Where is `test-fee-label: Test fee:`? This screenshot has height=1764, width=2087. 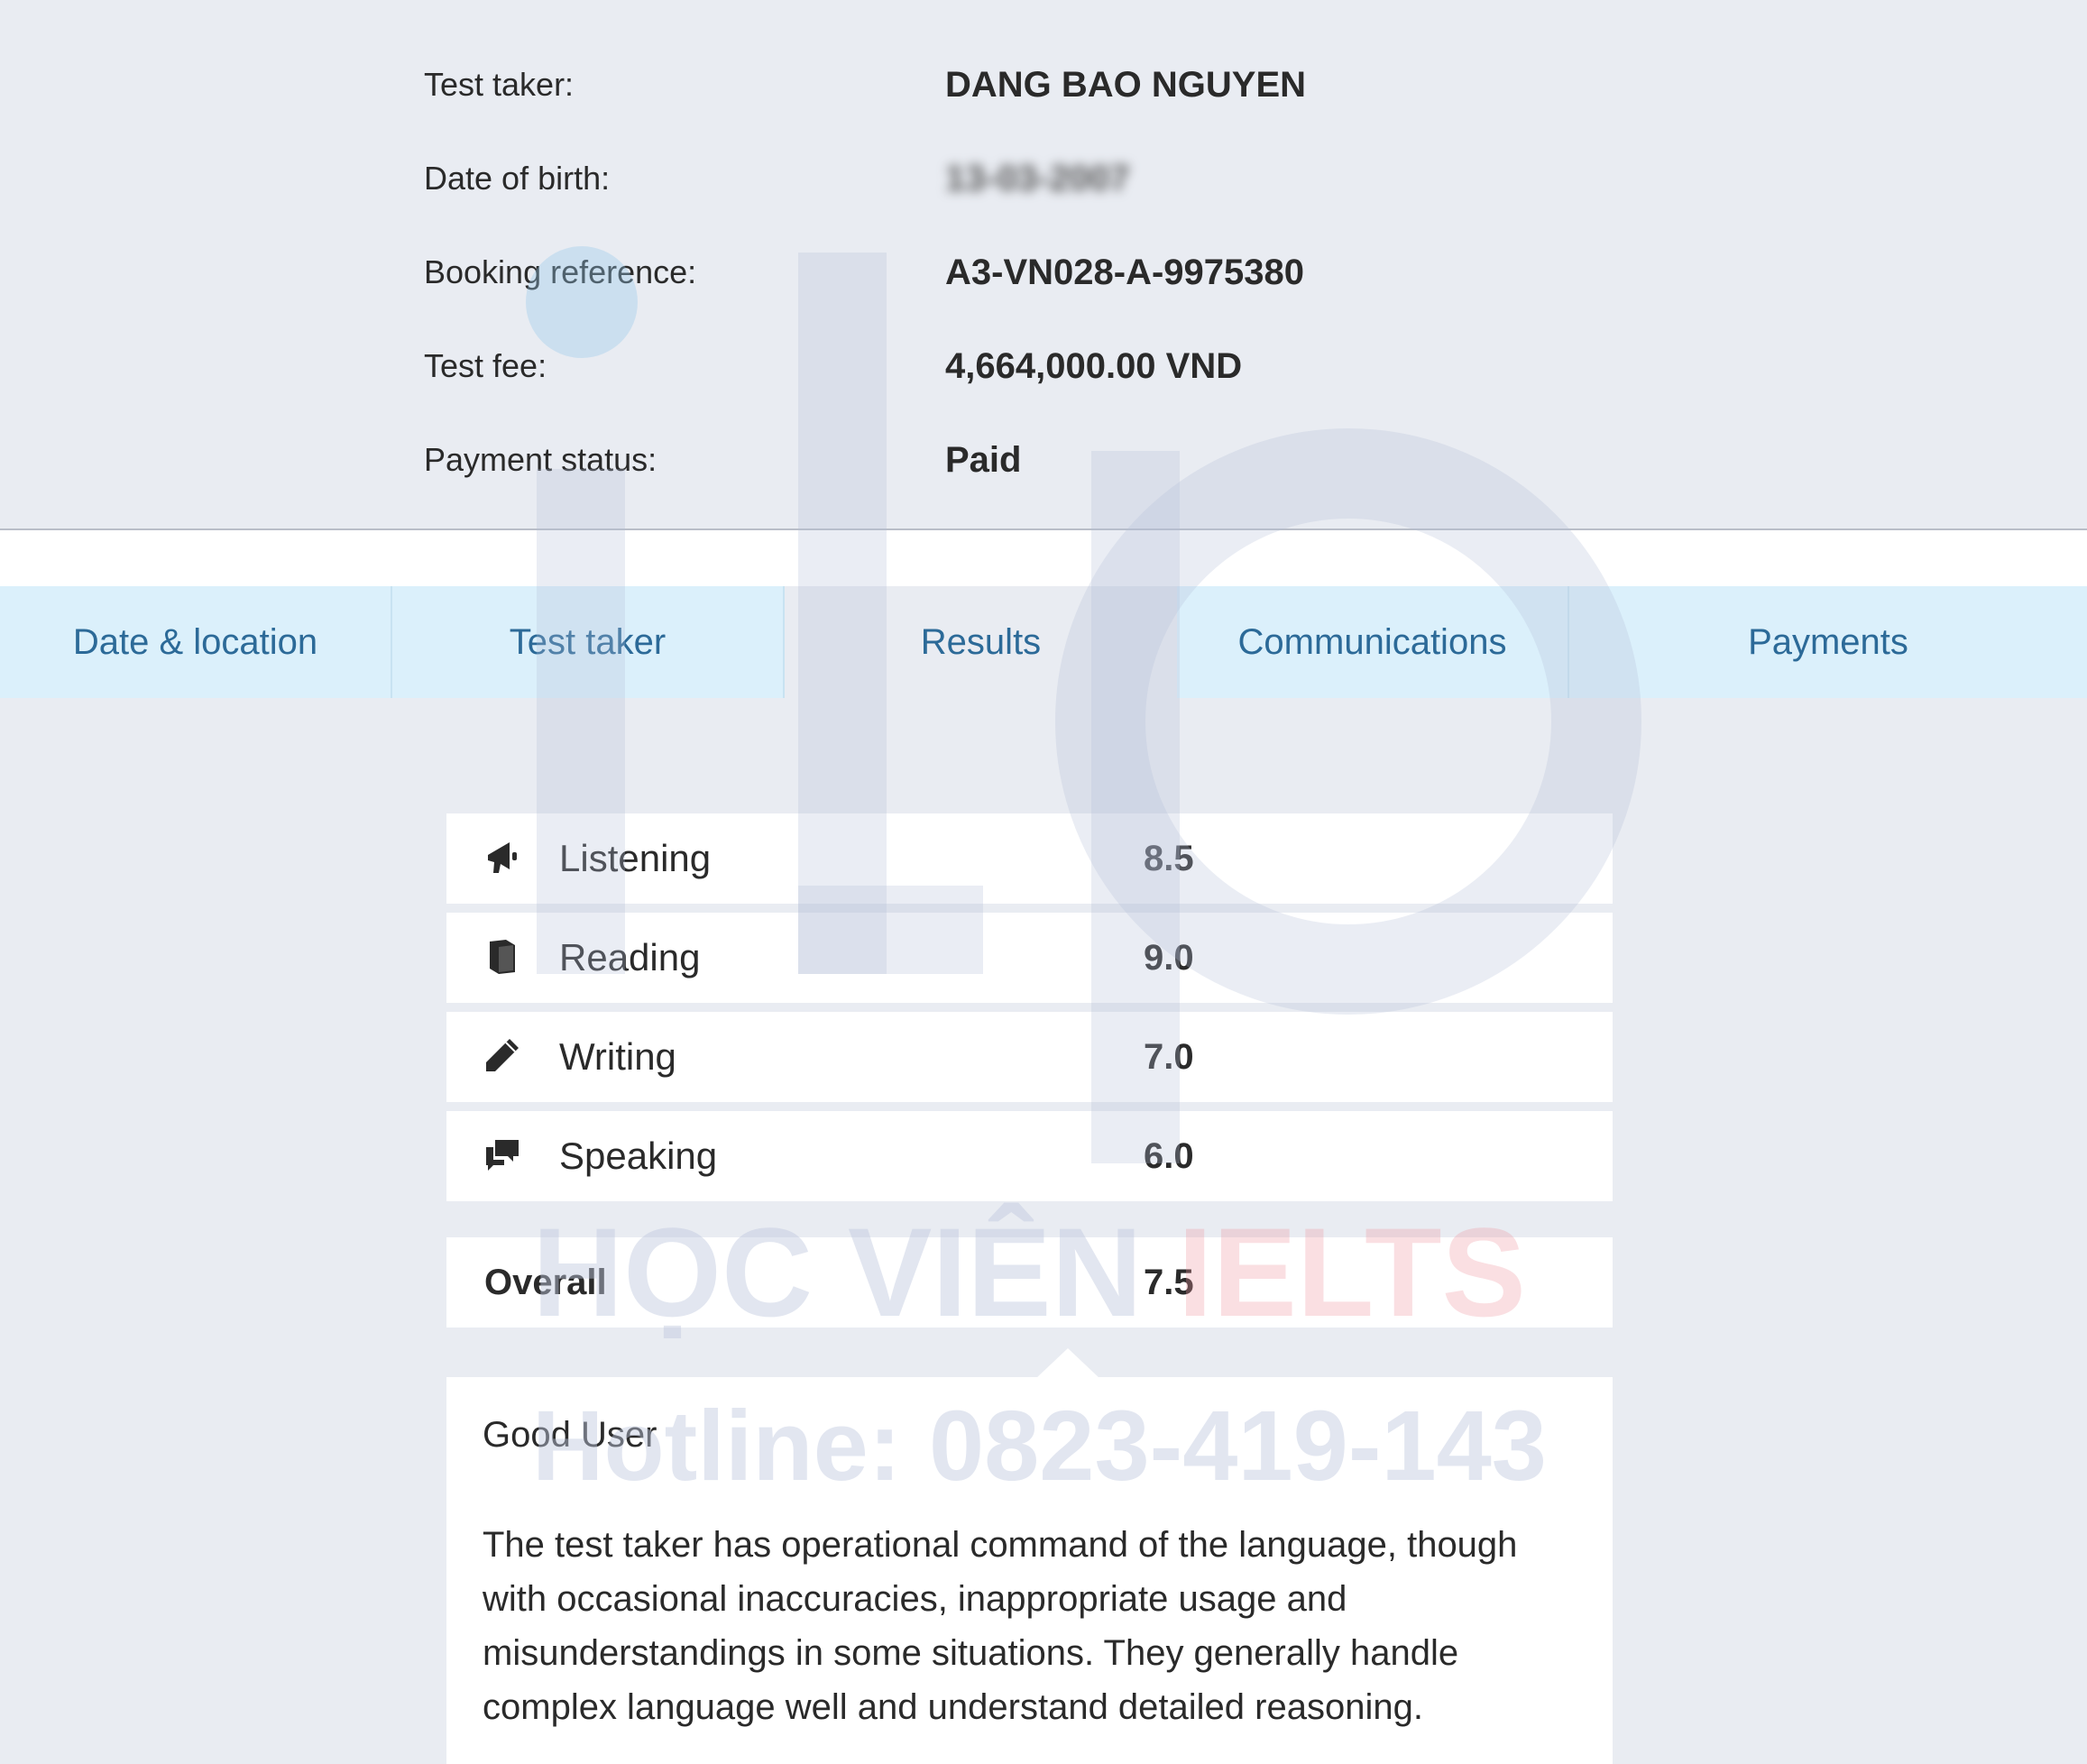
test-fee-label: Test fee: is located at coordinates (485, 365).